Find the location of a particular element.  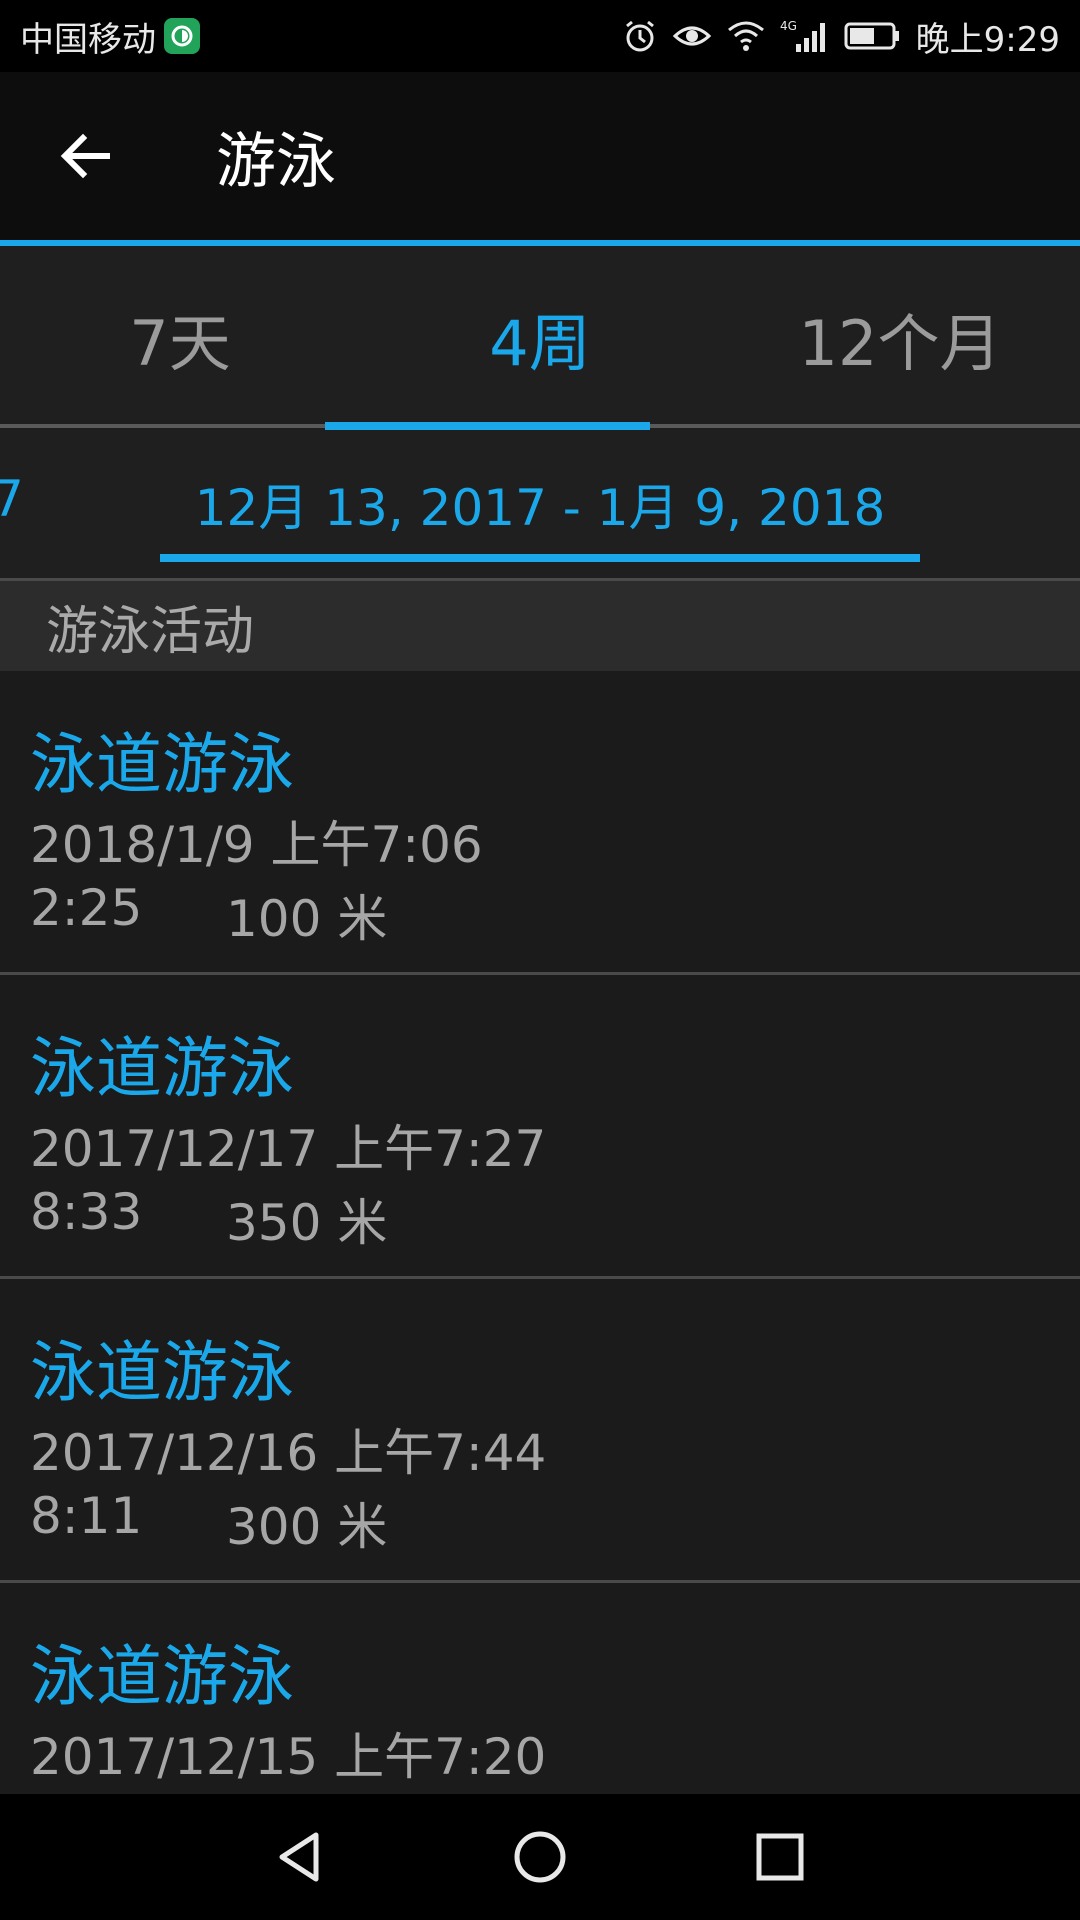

nav-recents-button is located at coordinates (780, 1857).